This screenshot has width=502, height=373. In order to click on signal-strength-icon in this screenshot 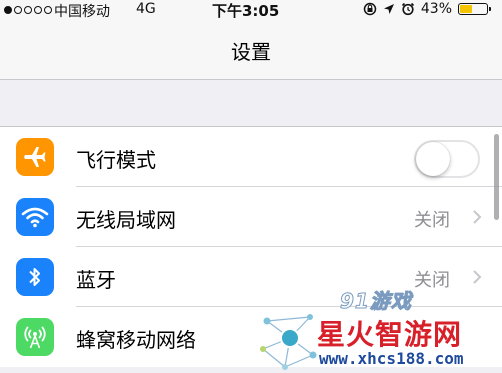, I will do `click(28, 10)`.